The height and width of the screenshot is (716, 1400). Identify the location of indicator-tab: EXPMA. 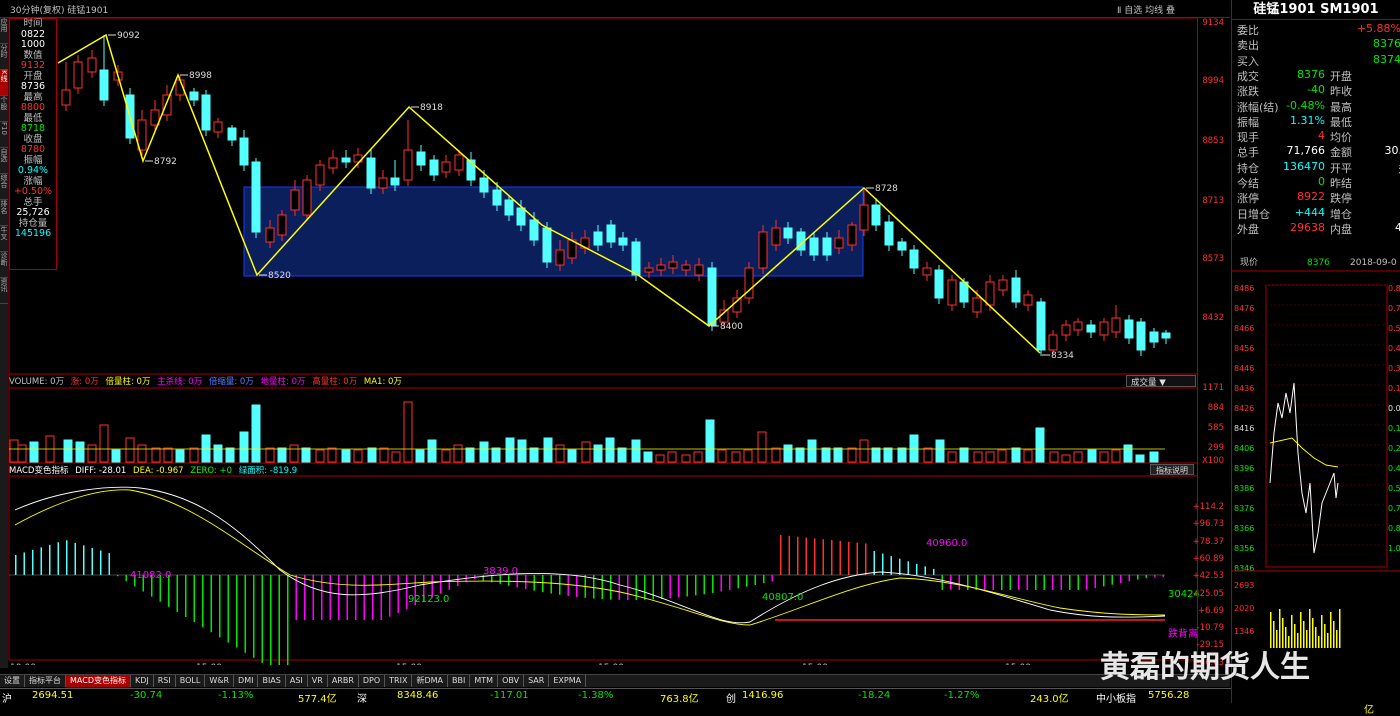
(567, 681).